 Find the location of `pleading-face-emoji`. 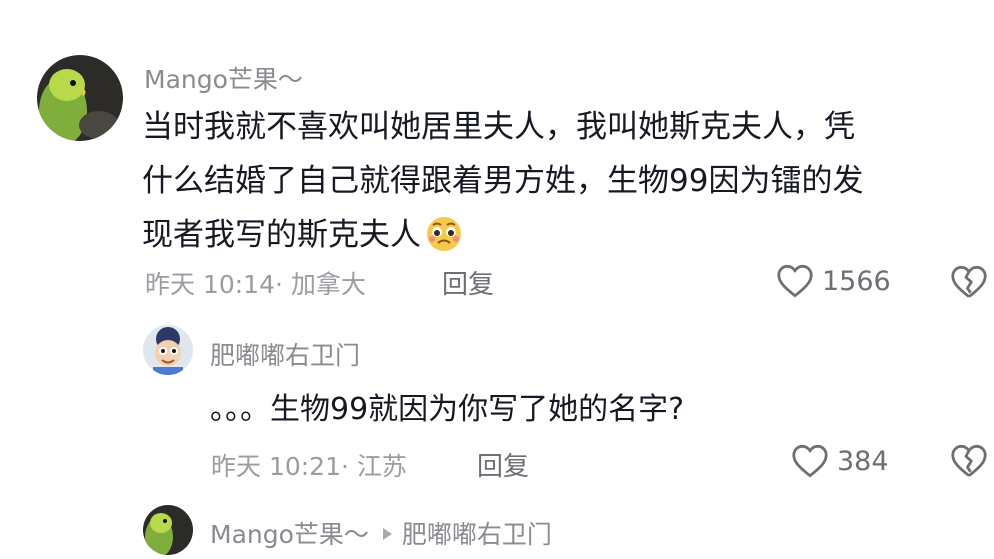

pleading-face-emoji is located at coordinates (444, 242).